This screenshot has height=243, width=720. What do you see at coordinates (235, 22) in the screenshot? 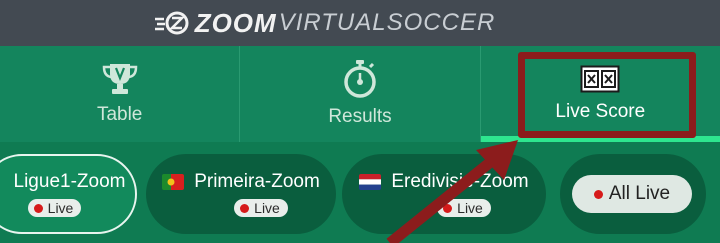
I see `brand-name-bold: ZOOM` at bounding box center [235, 22].